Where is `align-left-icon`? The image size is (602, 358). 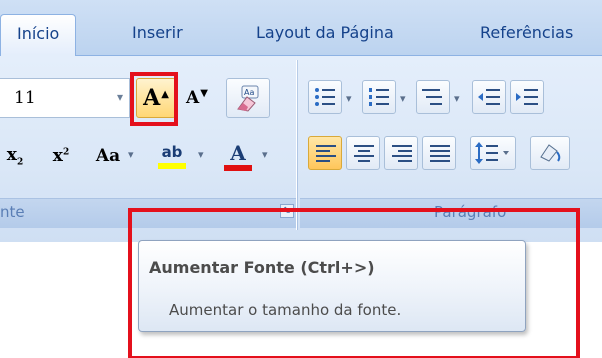
align-left-icon is located at coordinates (326, 155).